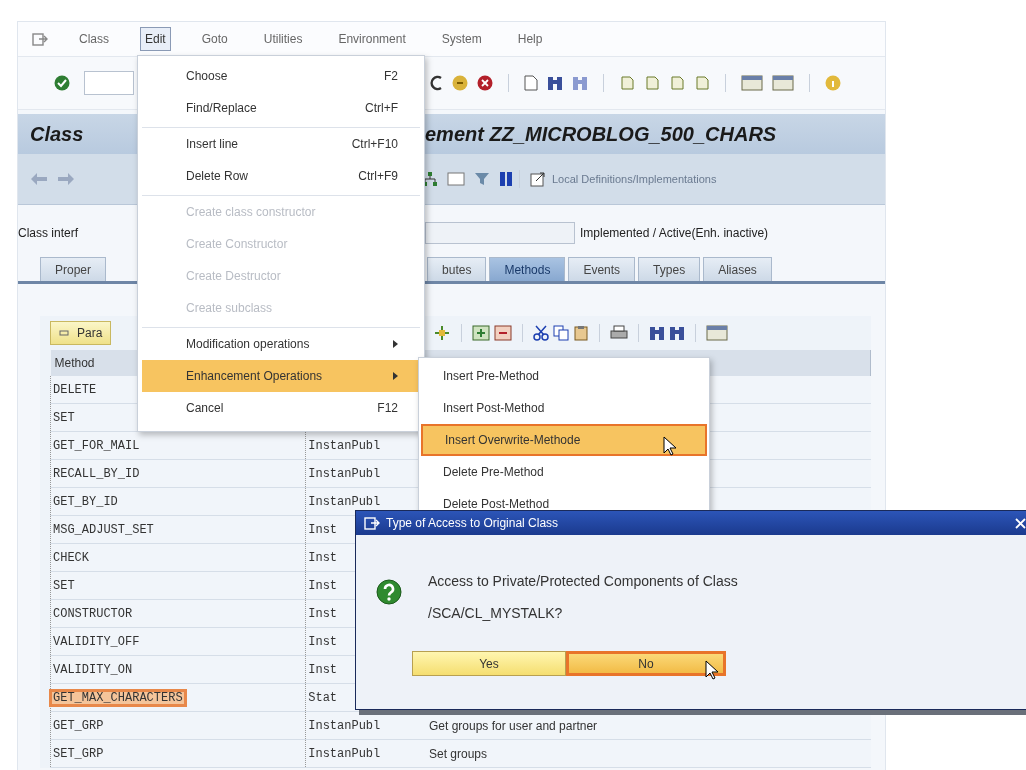  What do you see at coordinates (737, 269) in the screenshot?
I see `tab: Aliases` at bounding box center [737, 269].